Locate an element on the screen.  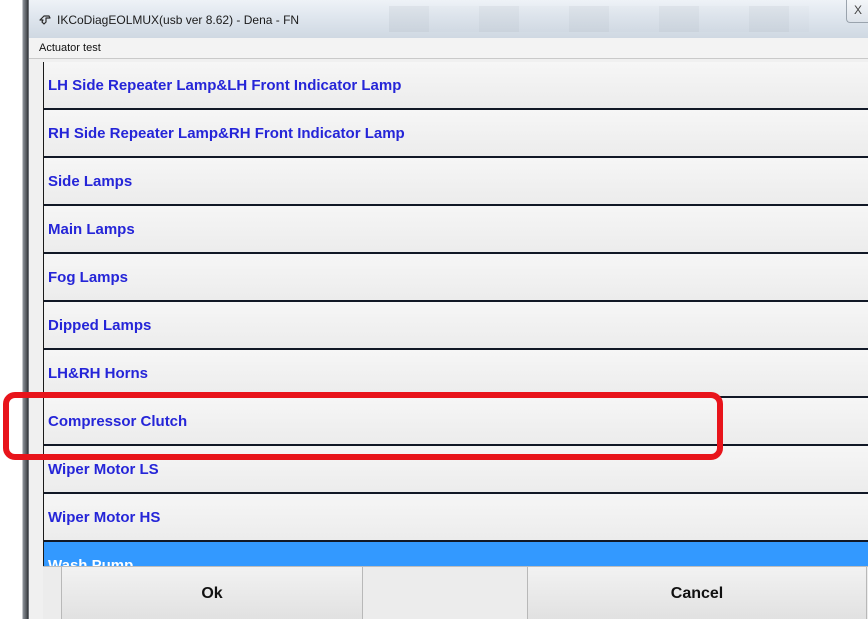
actuator-item-label: Fog Lamps is located at coordinates (88, 277).